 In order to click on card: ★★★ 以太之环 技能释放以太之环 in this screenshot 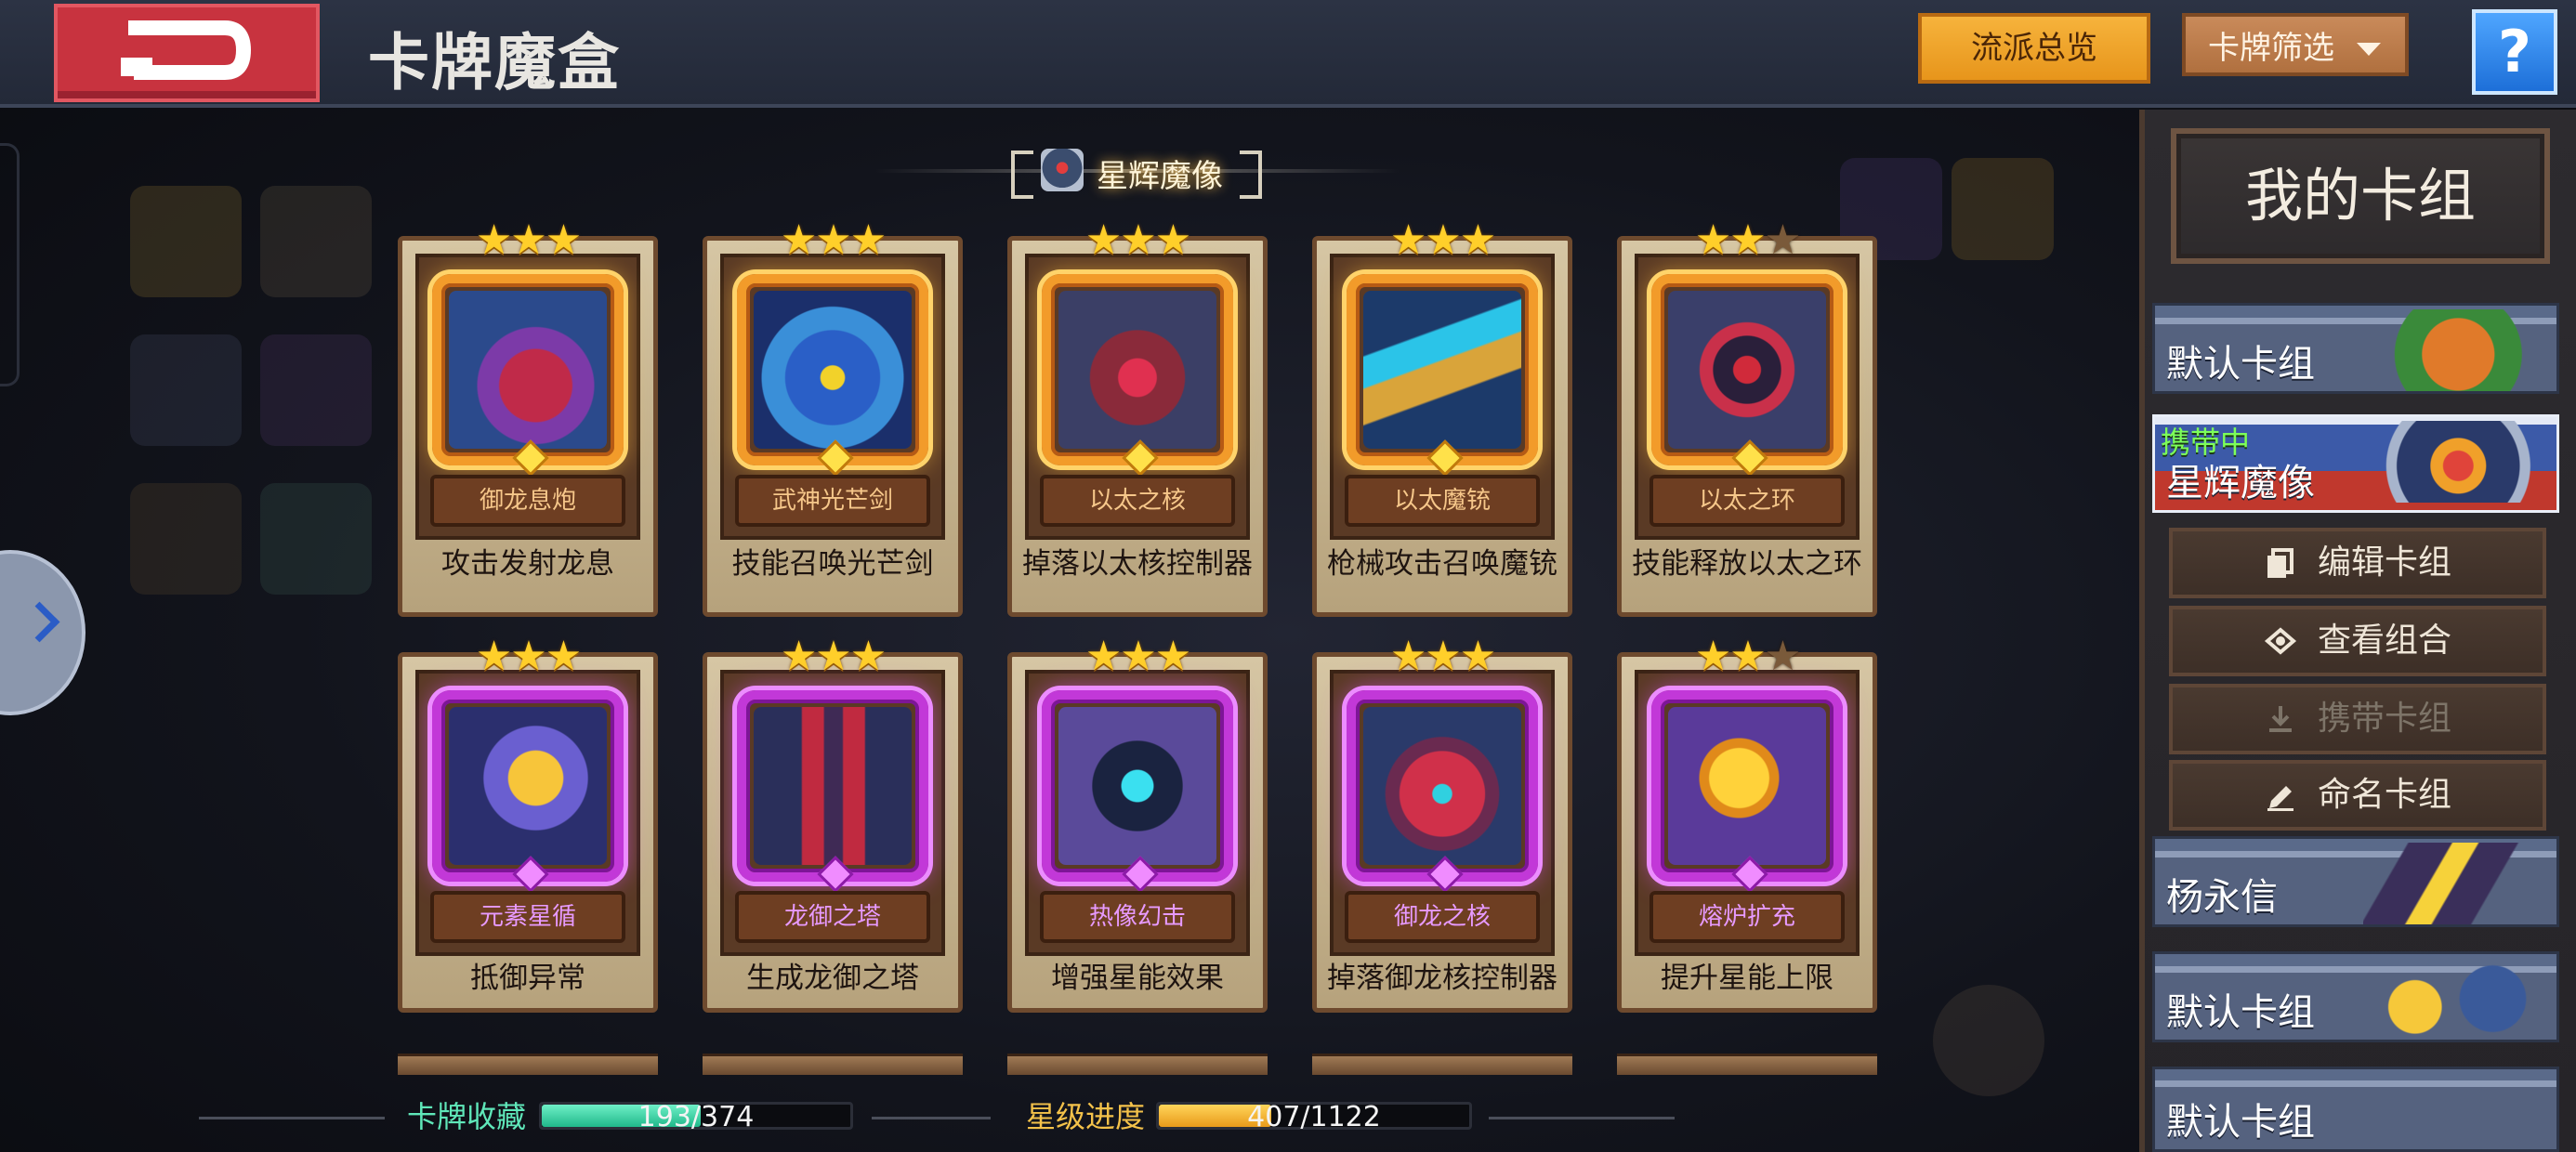, I will do `click(1747, 418)`.